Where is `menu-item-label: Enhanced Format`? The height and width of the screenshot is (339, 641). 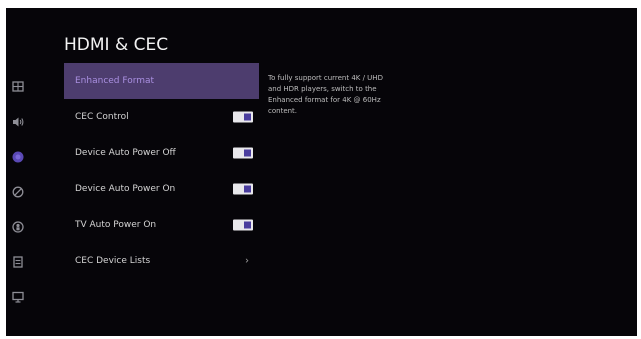
menu-item-label: Enhanced Format is located at coordinates (115, 81).